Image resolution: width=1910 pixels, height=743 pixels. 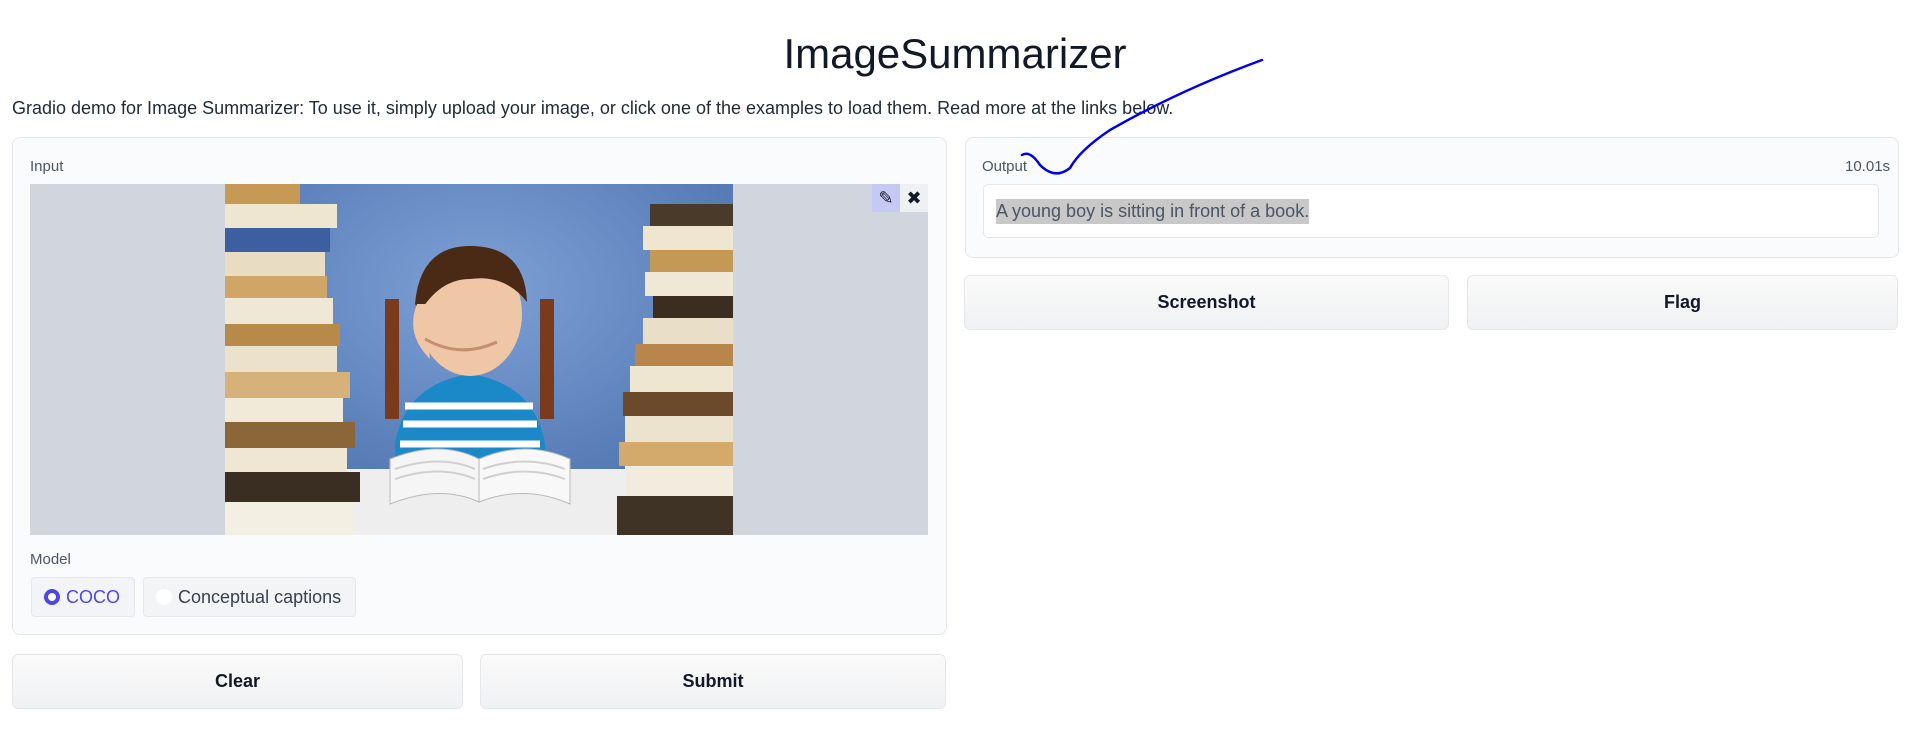 What do you see at coordinates (1005, 166) in the screenshot?
I see `output-label: Output` at bounding box center [1005, 166].